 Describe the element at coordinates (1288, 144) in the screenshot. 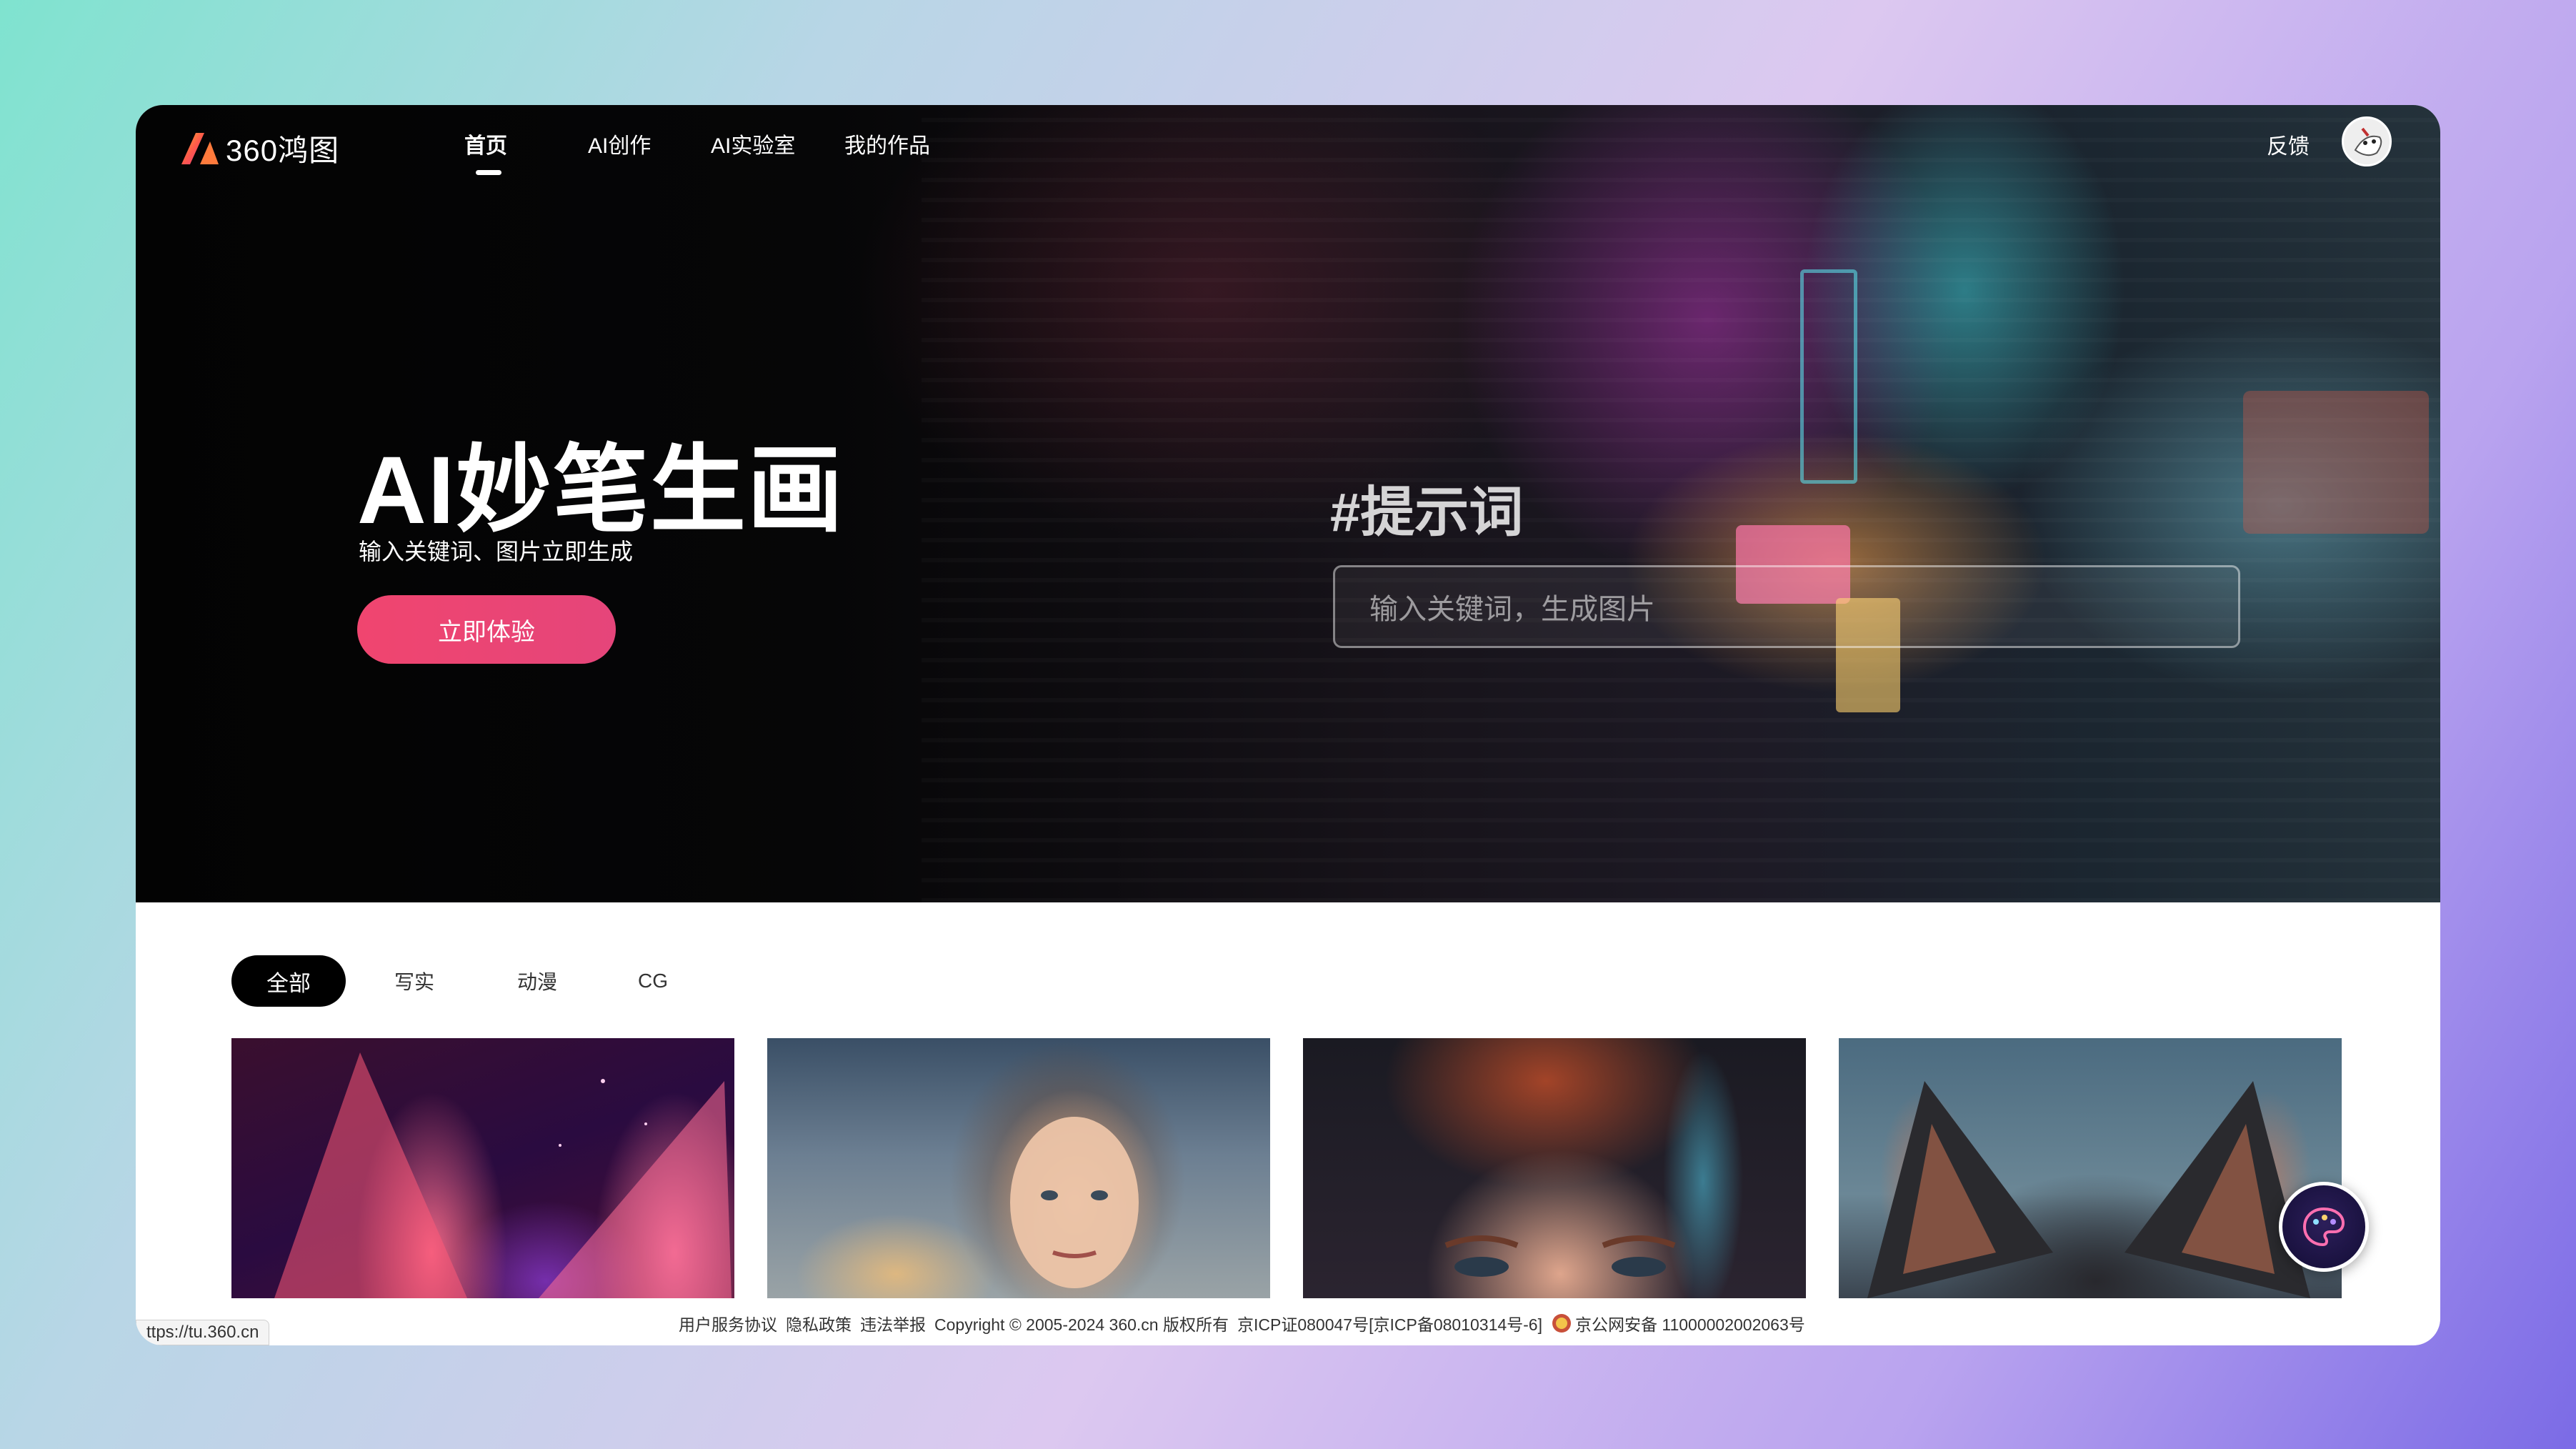

I see `top-navbar: 360鸿图 首页 AI创作 AI实验室 我的作品 反馈` at that location.